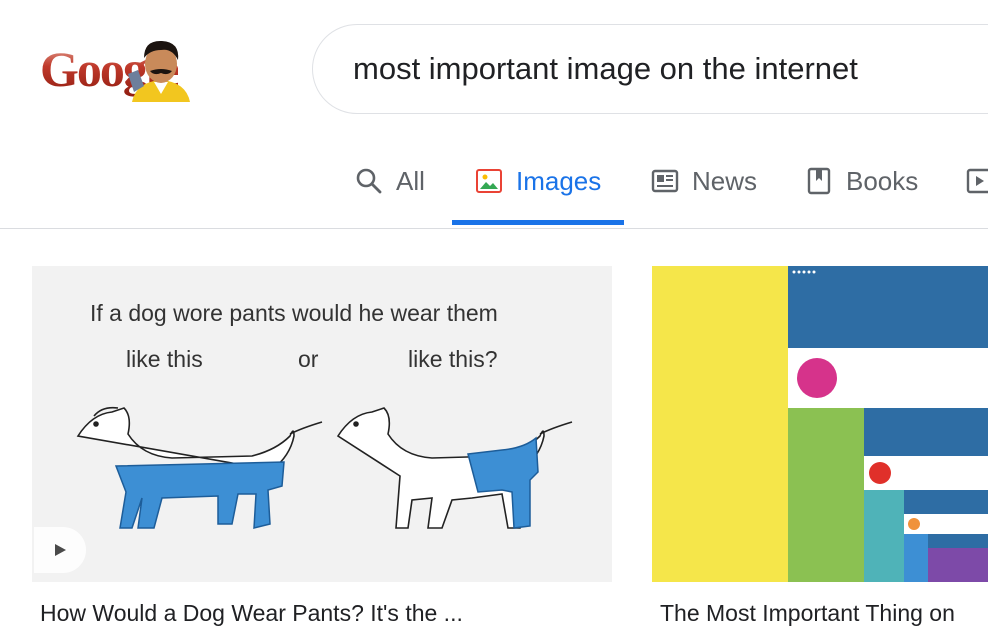  What do you see at coordinates (670, 69) in the screenshot?
I see `search-input` at bounding box center [670, 69].